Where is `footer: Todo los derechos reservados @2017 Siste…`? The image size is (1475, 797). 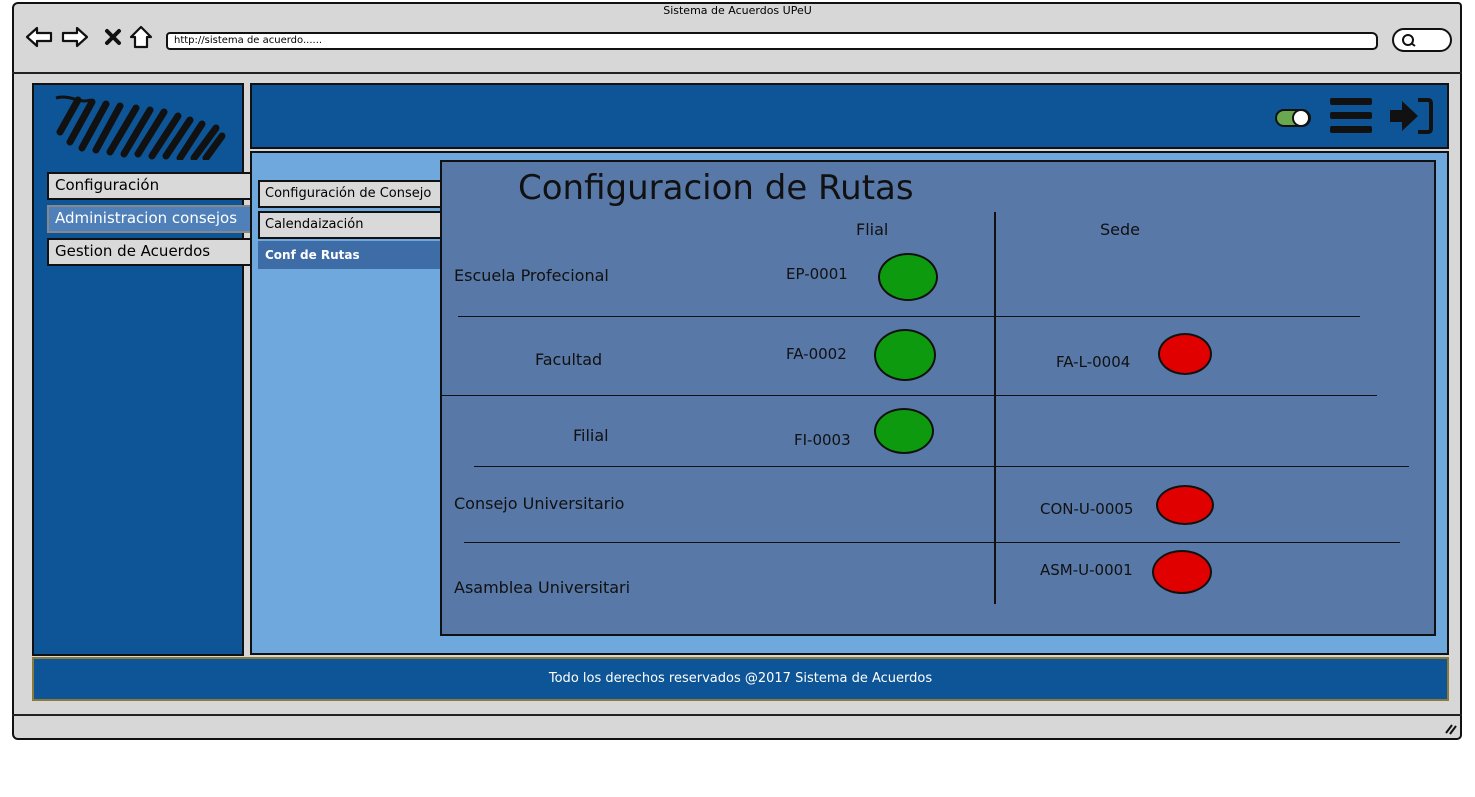 footer: Todo los derechos reservados @2017 Siste… is located at coordinates (740, 679).